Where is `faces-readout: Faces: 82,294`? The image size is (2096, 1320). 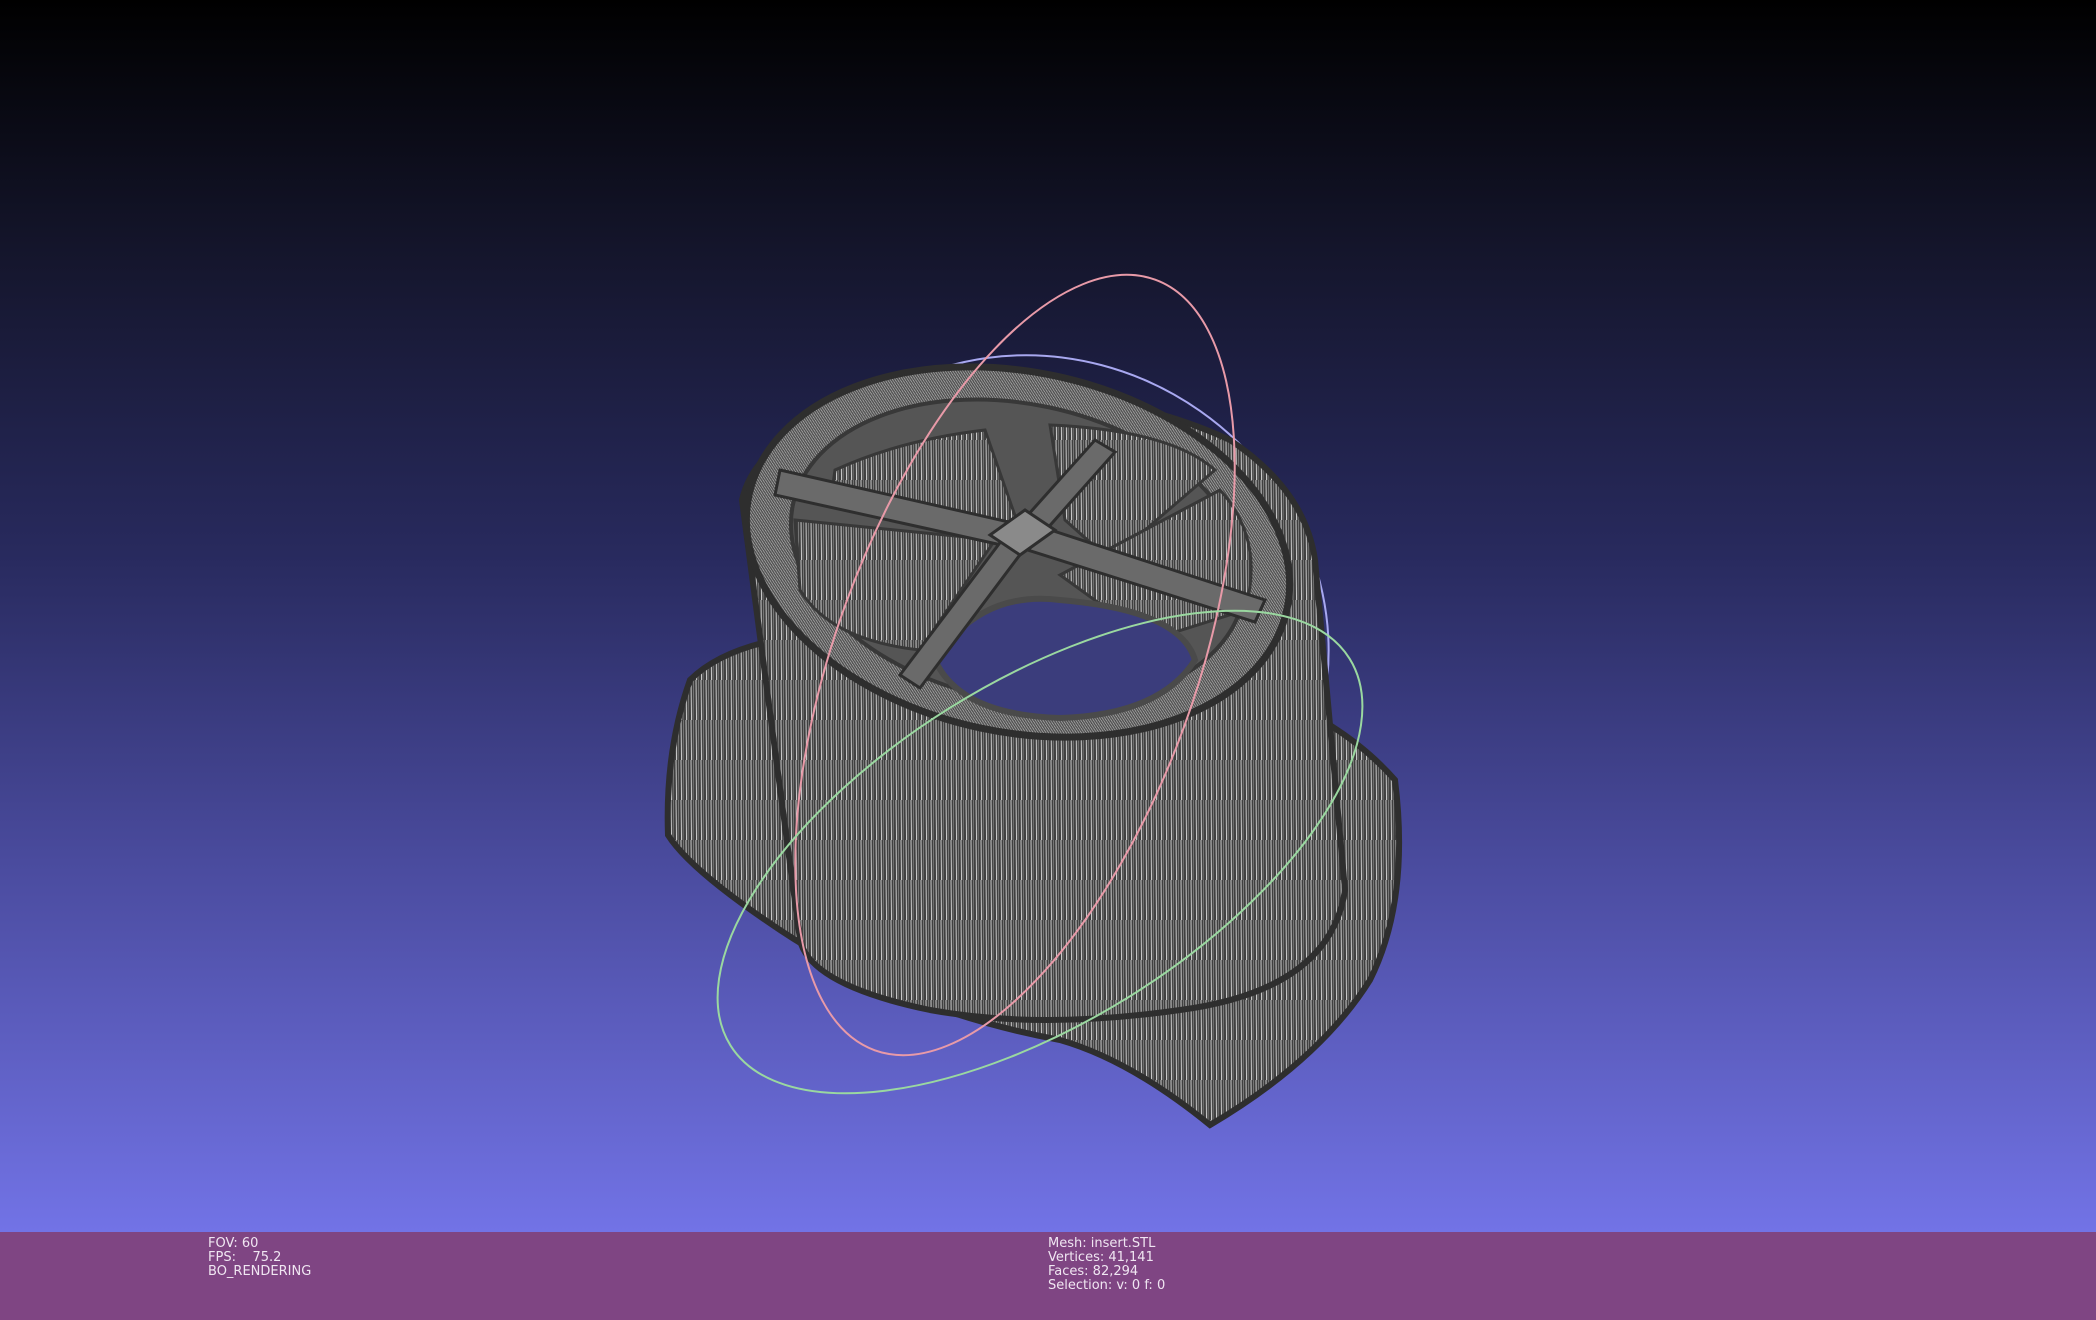
faces-readout: Faces: 82,294 is located at coordinates (1093, 1271).